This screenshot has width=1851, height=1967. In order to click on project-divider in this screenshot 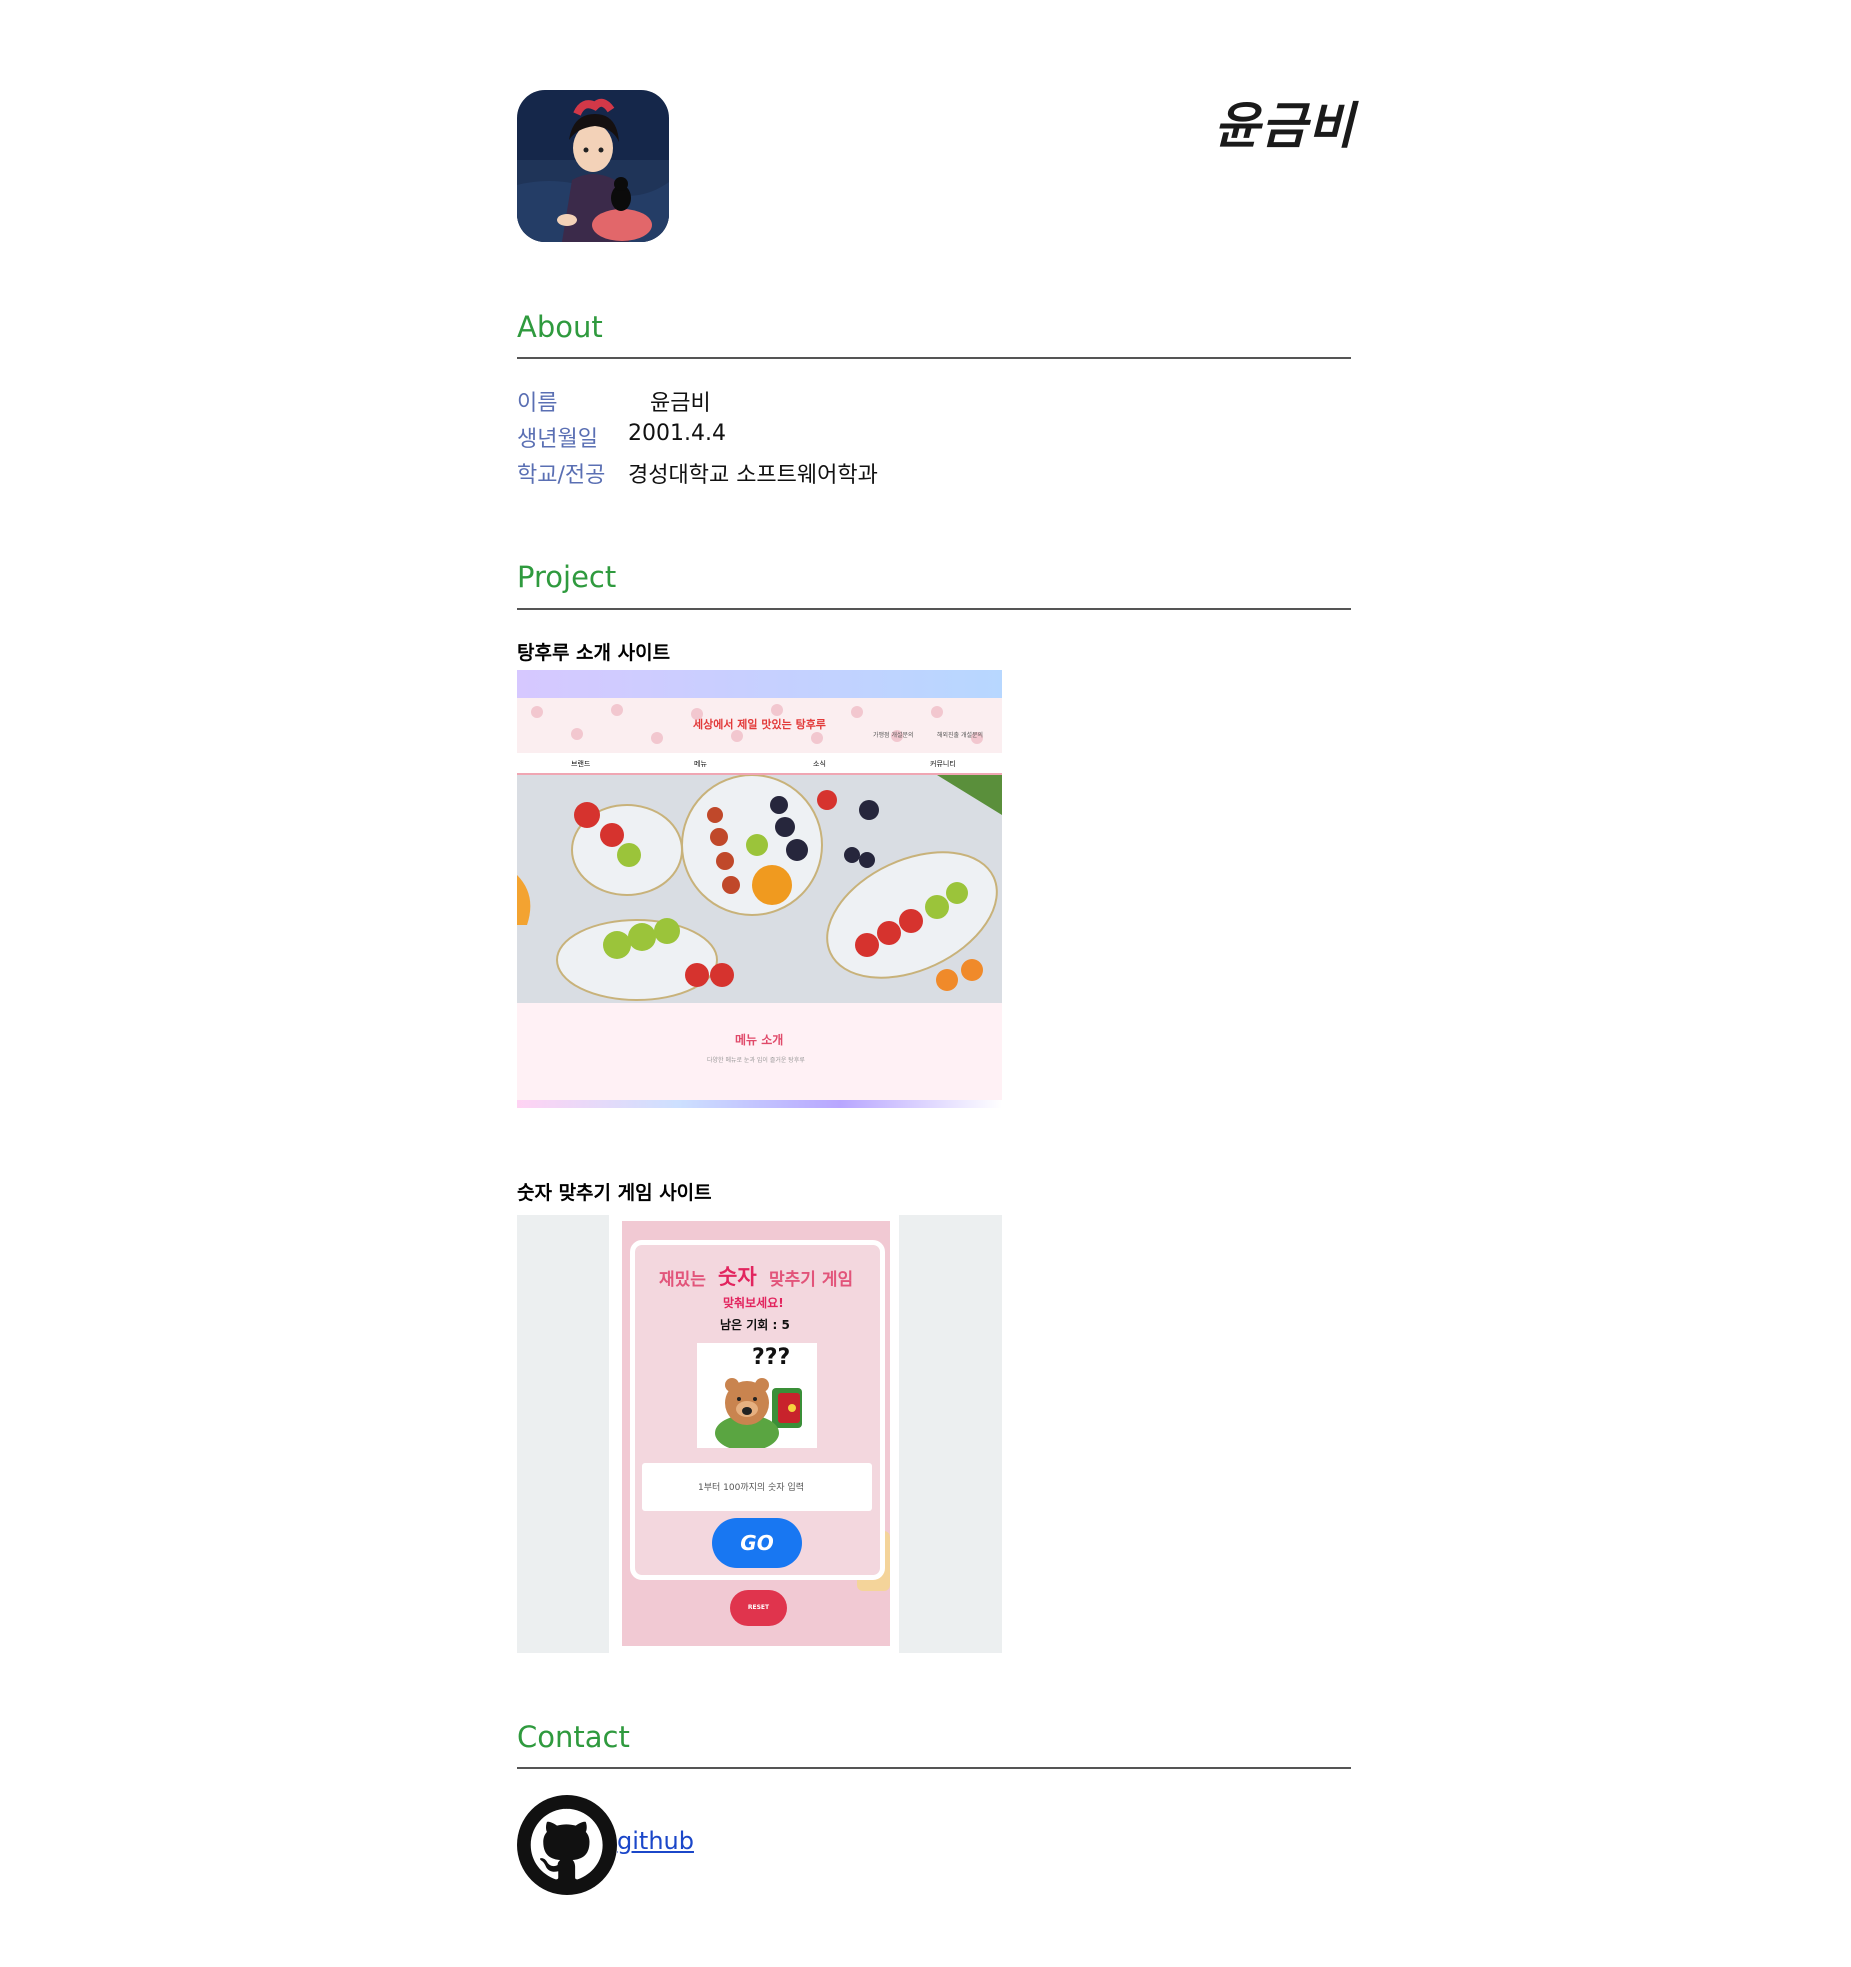, I will do `click(934, 609)`.